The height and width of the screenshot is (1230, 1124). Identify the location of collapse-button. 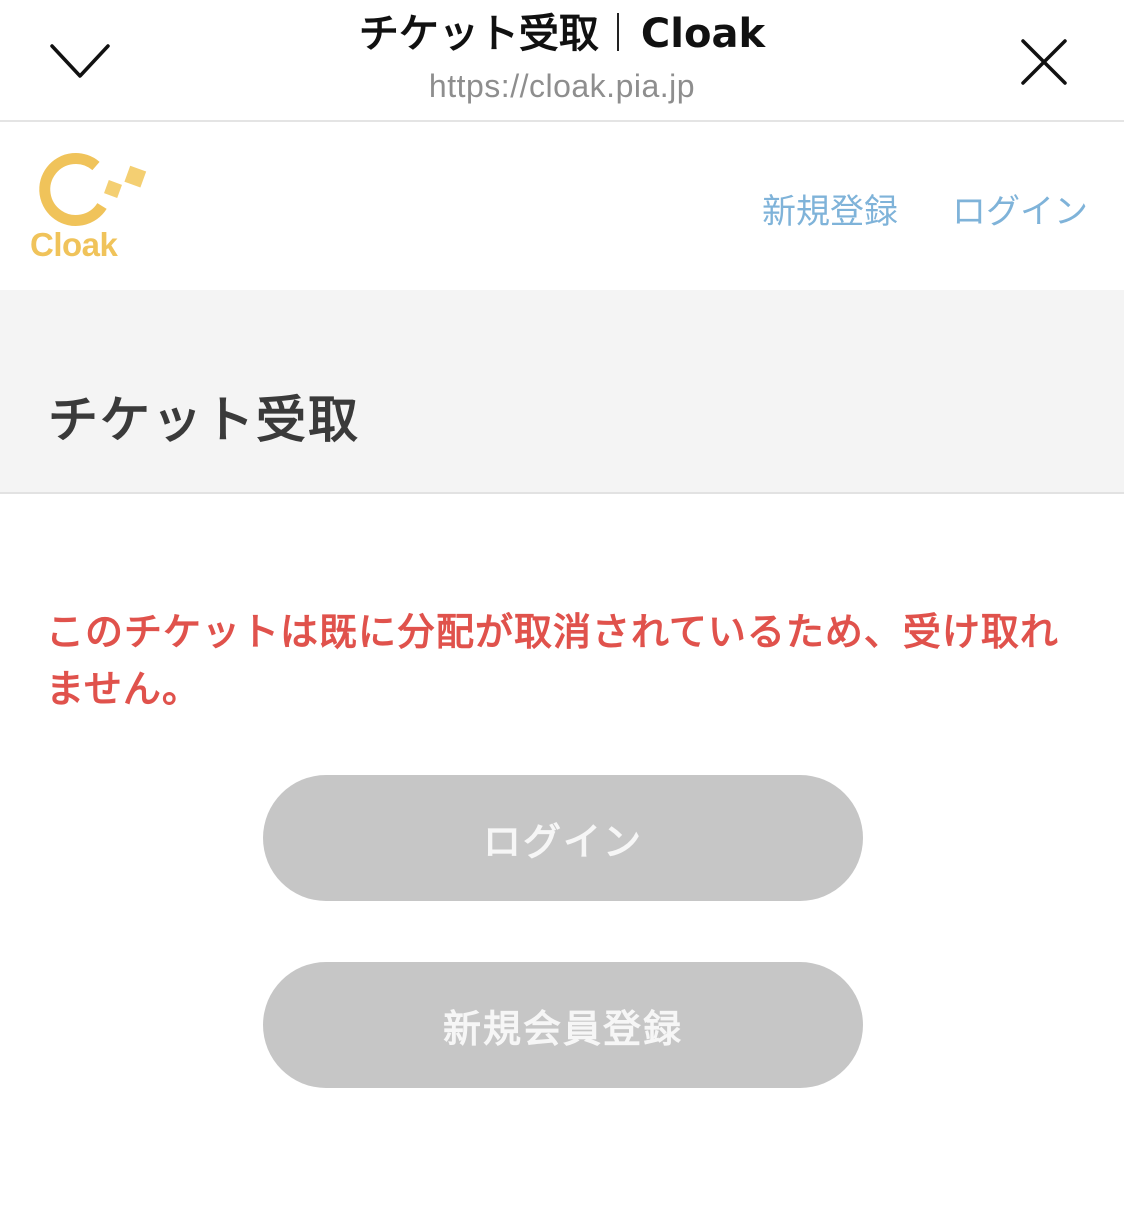
(80, 62).